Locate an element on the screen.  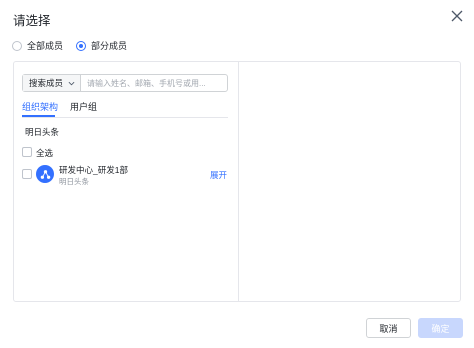
search-bar: 搜索成员 is located at coordinates (125, 83).